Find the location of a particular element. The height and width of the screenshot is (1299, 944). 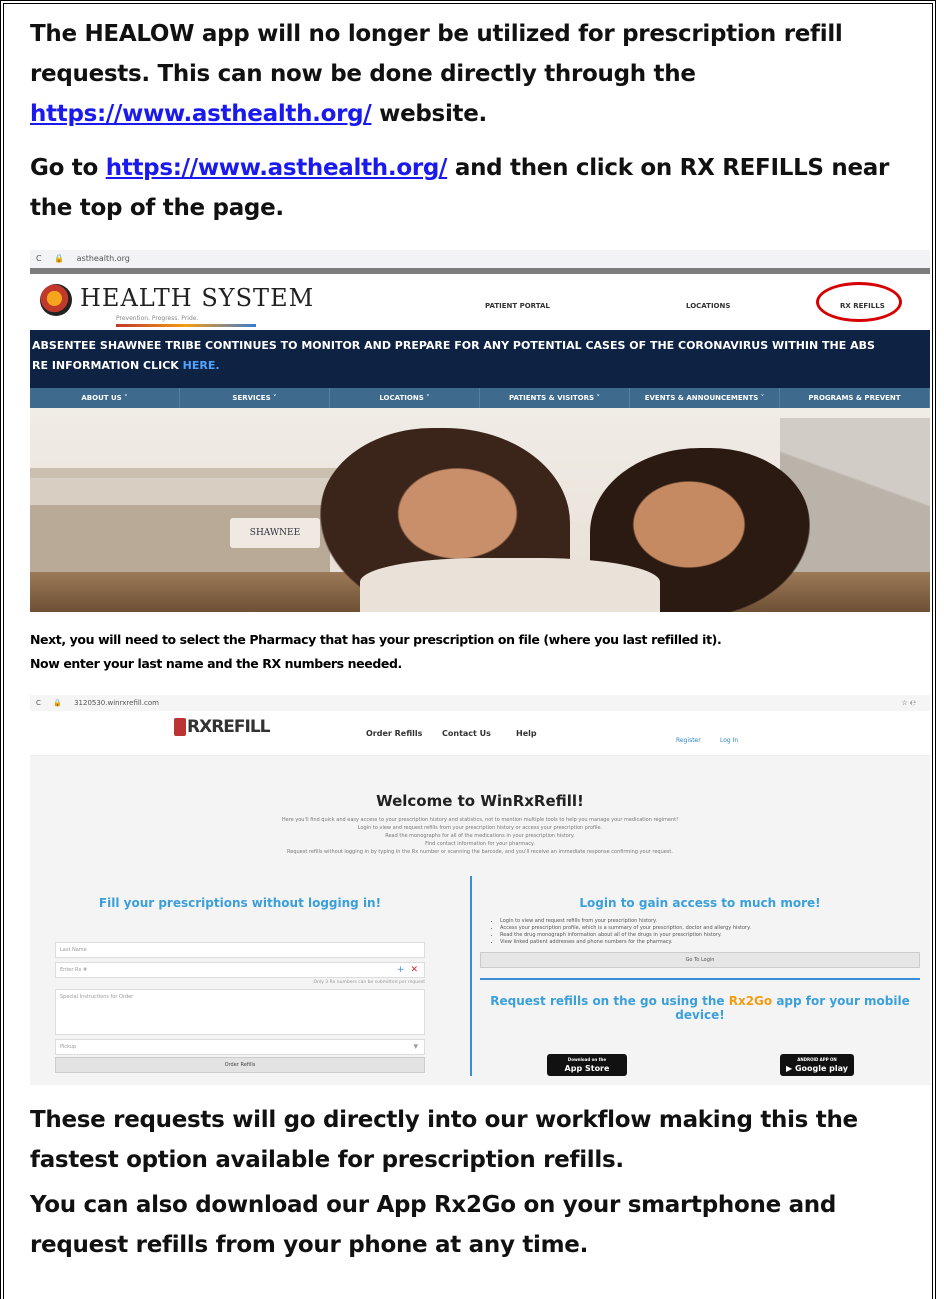

login-title: Login to gain access to much more! is located at coordinates (700, 903).